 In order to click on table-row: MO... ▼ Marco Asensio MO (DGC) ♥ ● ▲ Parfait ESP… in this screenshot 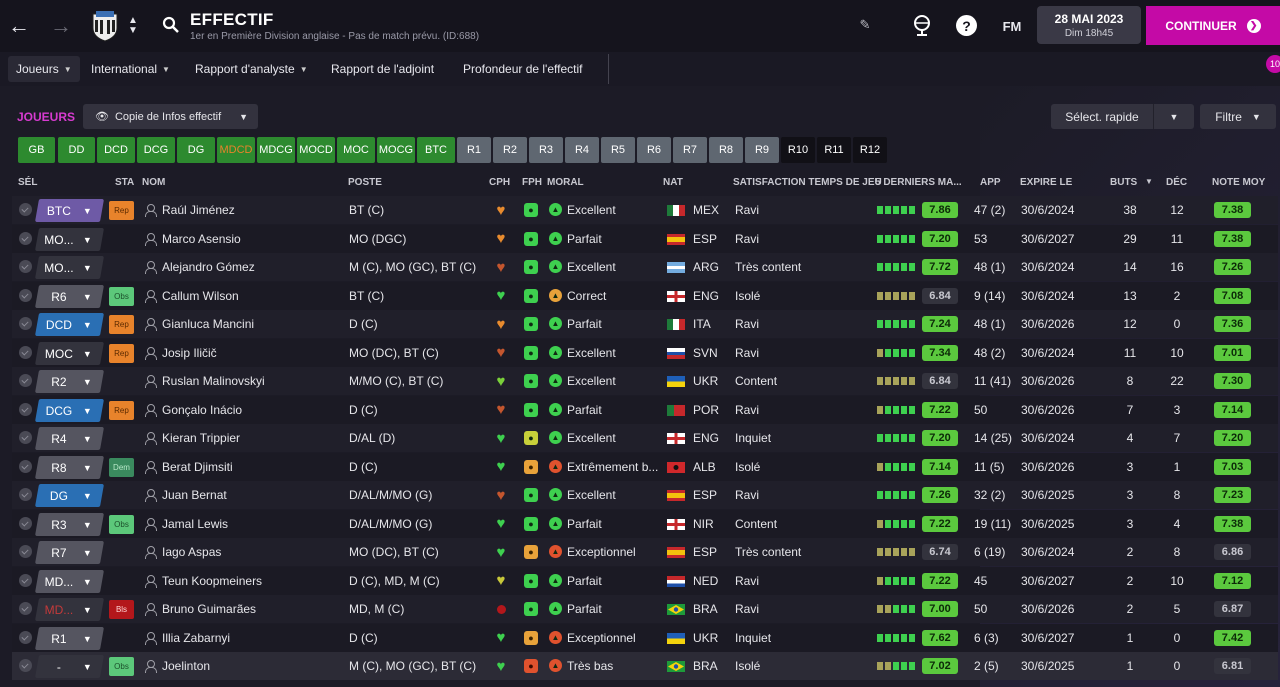, I will do `click(645, 238)`.